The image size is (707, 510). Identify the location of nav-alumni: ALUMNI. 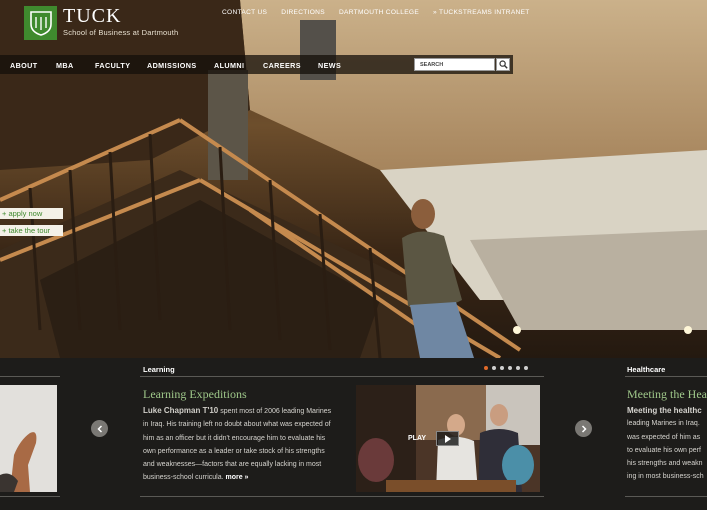
(229, 65).